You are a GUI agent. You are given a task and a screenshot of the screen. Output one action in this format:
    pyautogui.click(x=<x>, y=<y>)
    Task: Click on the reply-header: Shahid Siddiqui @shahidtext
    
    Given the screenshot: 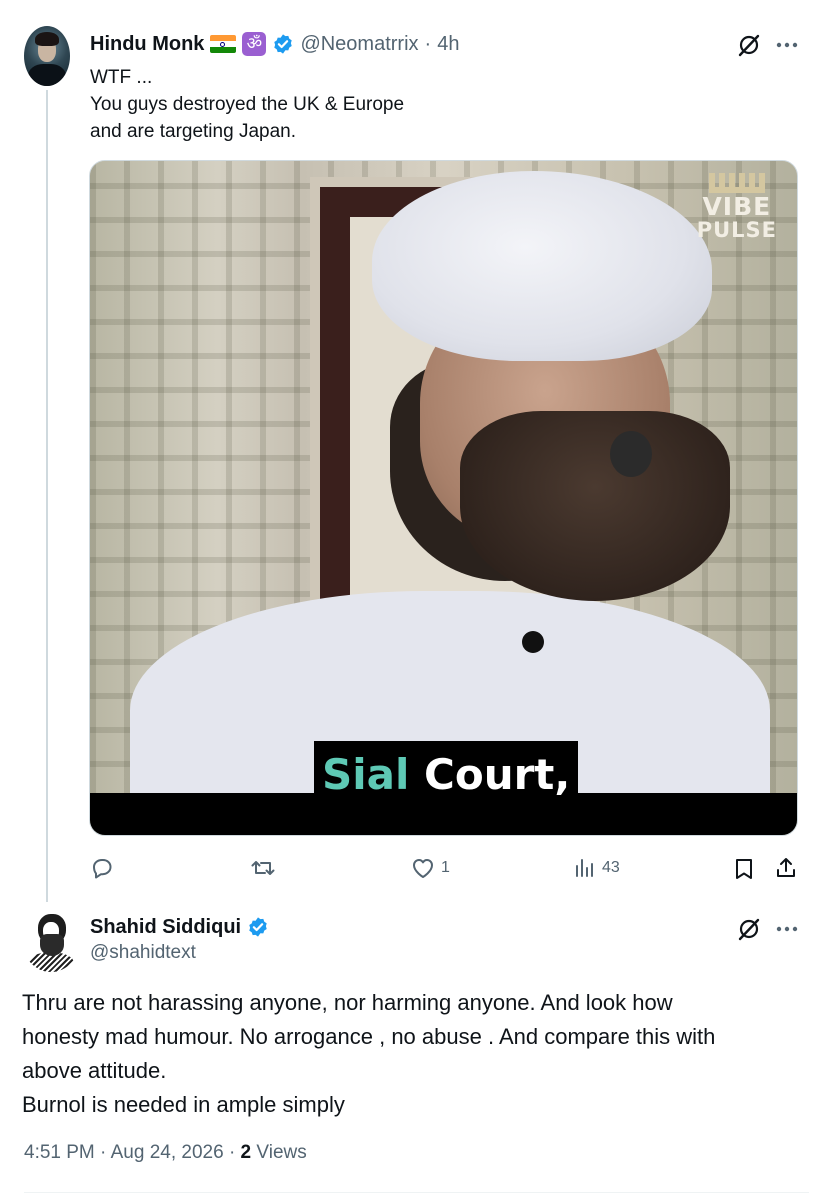 What is the action you would take?
    pyautogui.click(x=179, y=939)
    